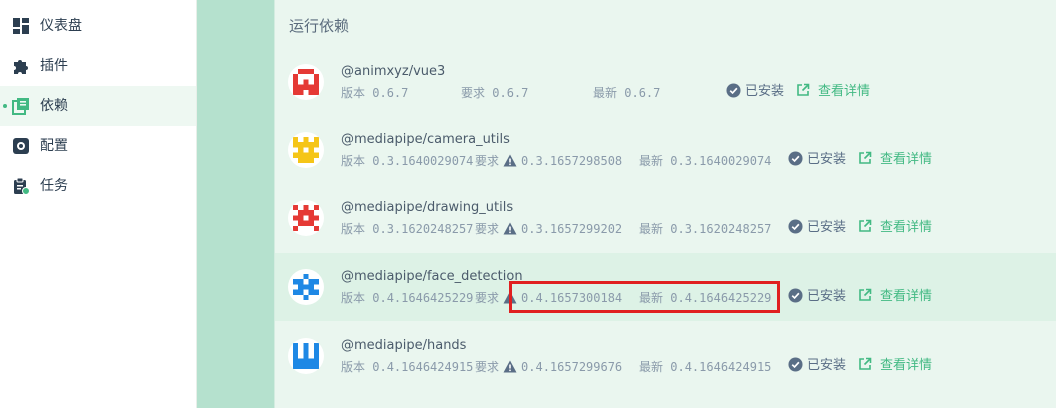  Describe the element at coordinates (425, 139) in the screenshot. I see `package-name: @mediapipe/camera_utils` at that location.